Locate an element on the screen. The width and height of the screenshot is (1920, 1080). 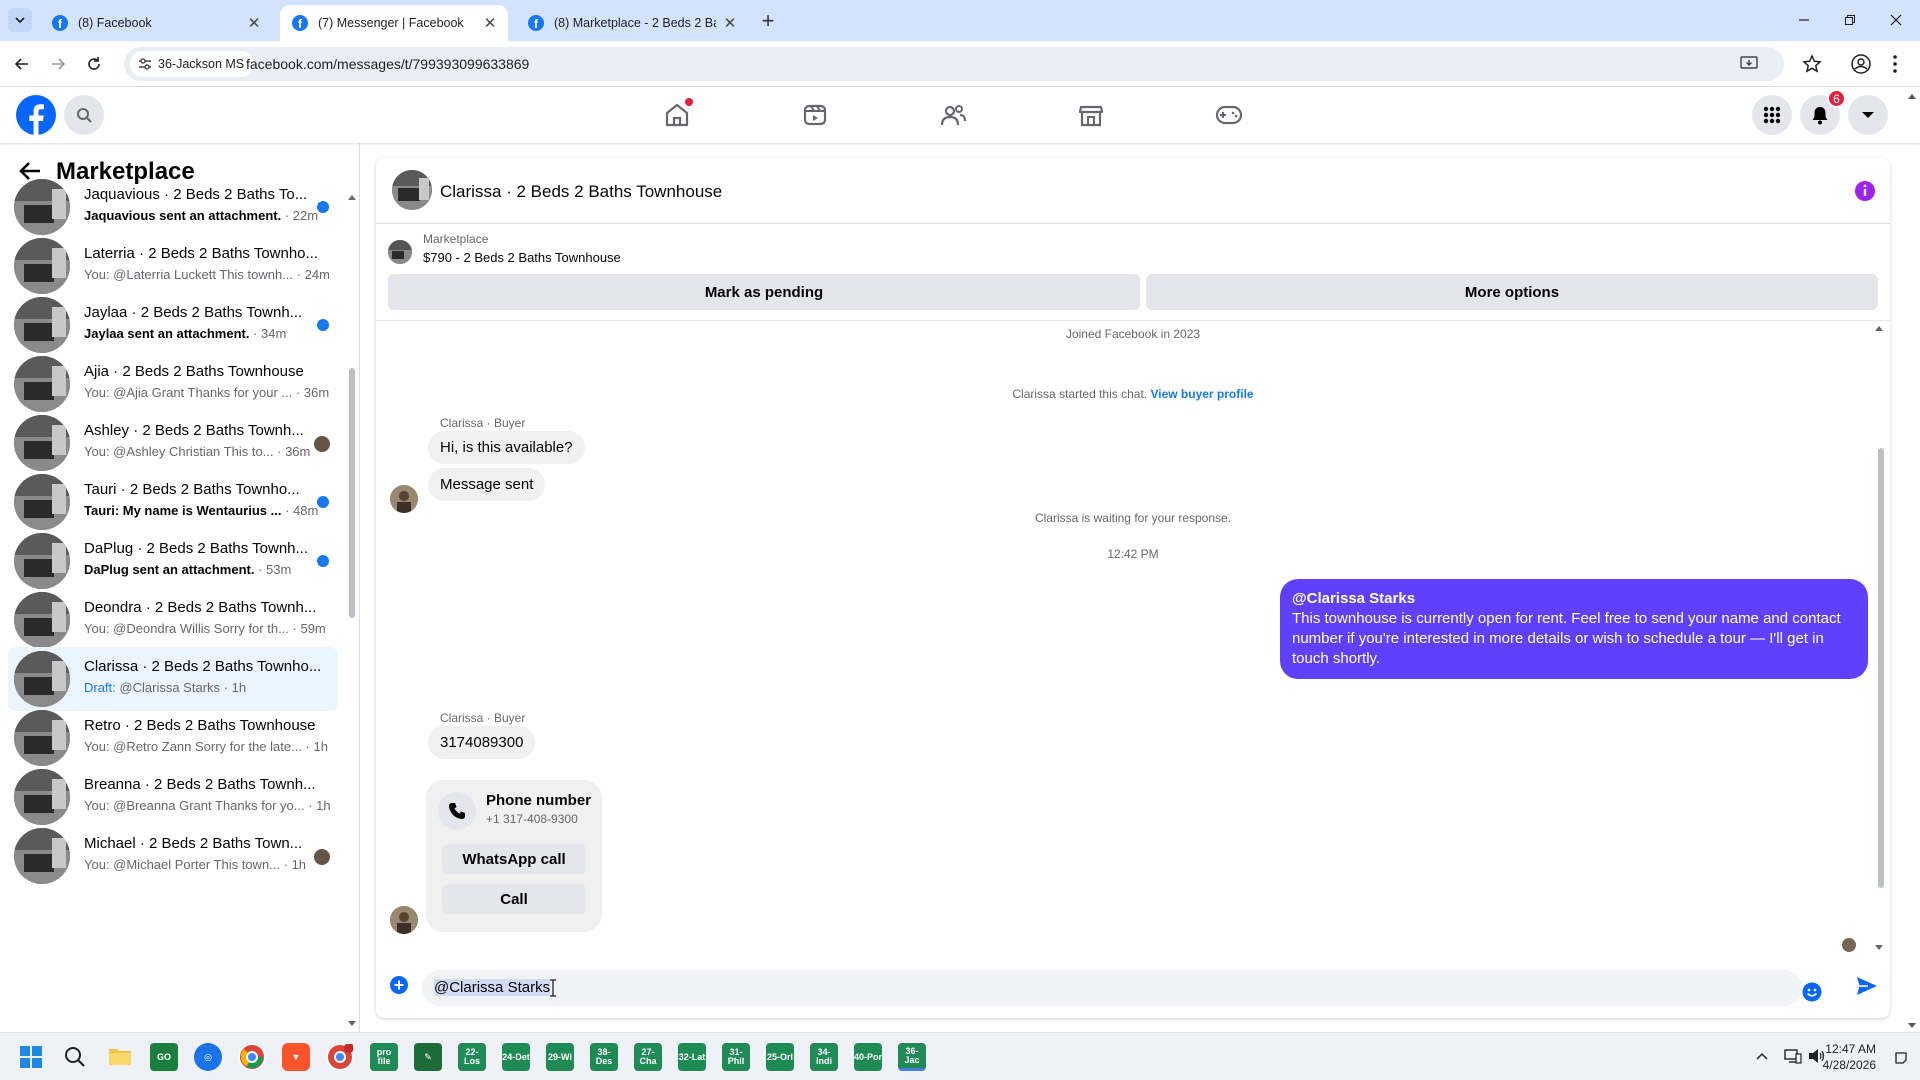
browser-tab-facebook: f (8) Facebook ✕ is located at coordinates (156, 23).